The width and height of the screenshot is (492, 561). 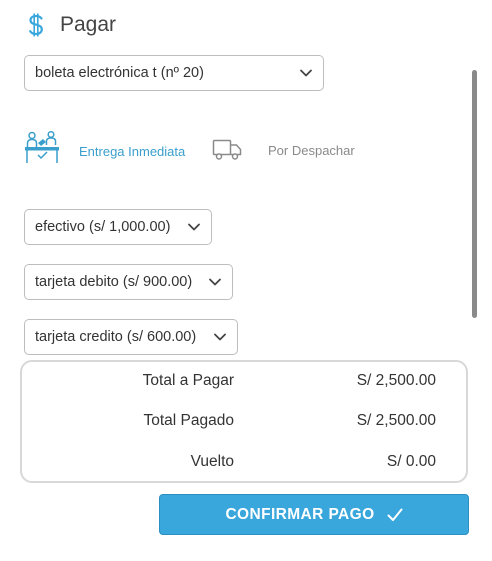 I want to click on payment-method-select-debit: tarjeta debito (s/ 900.00), so click(x=128, y=282).